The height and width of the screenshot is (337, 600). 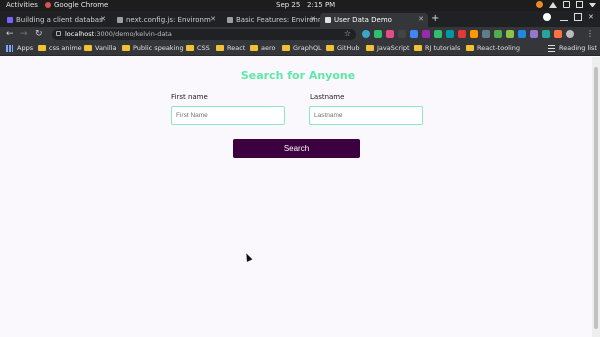 I want to click on bookmark-css-anime: css anime, so click(x=60, y=48).